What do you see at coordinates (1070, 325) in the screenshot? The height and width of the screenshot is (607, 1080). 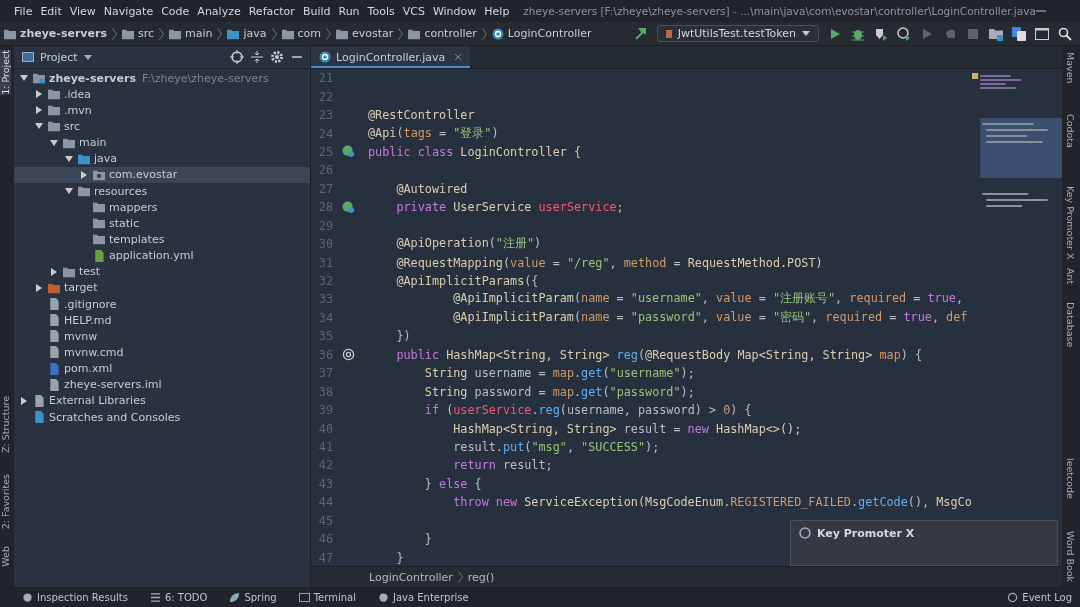 I see `tool-window-tab: Database` at bounding box center [1070, 325].